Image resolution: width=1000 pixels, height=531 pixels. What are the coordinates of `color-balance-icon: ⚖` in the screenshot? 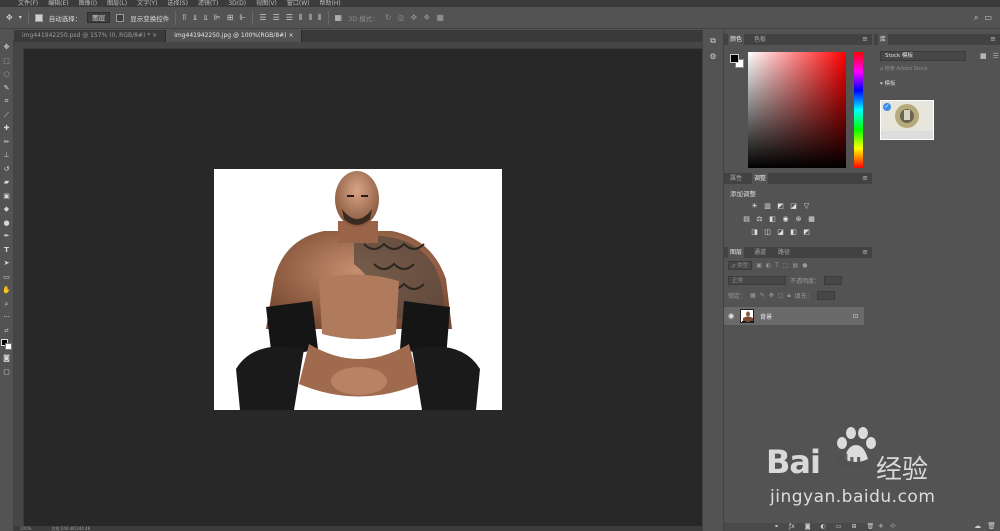 It's located at (759, 219).